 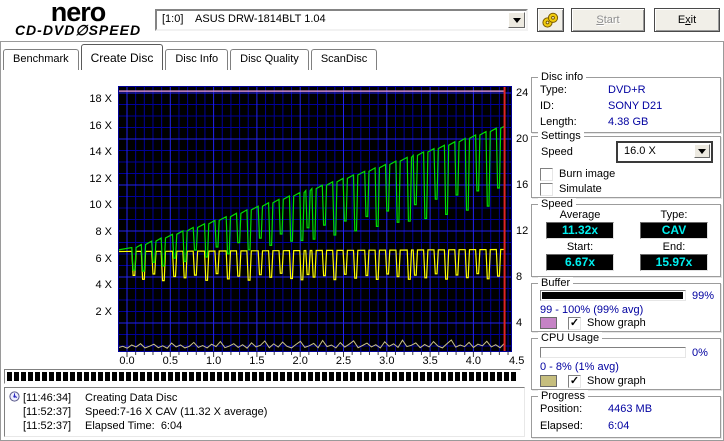 What do you see at coordinates (630, 409) in the screenshot?
I see `position-value: 4463 MB` at bounding box center [630, 409].